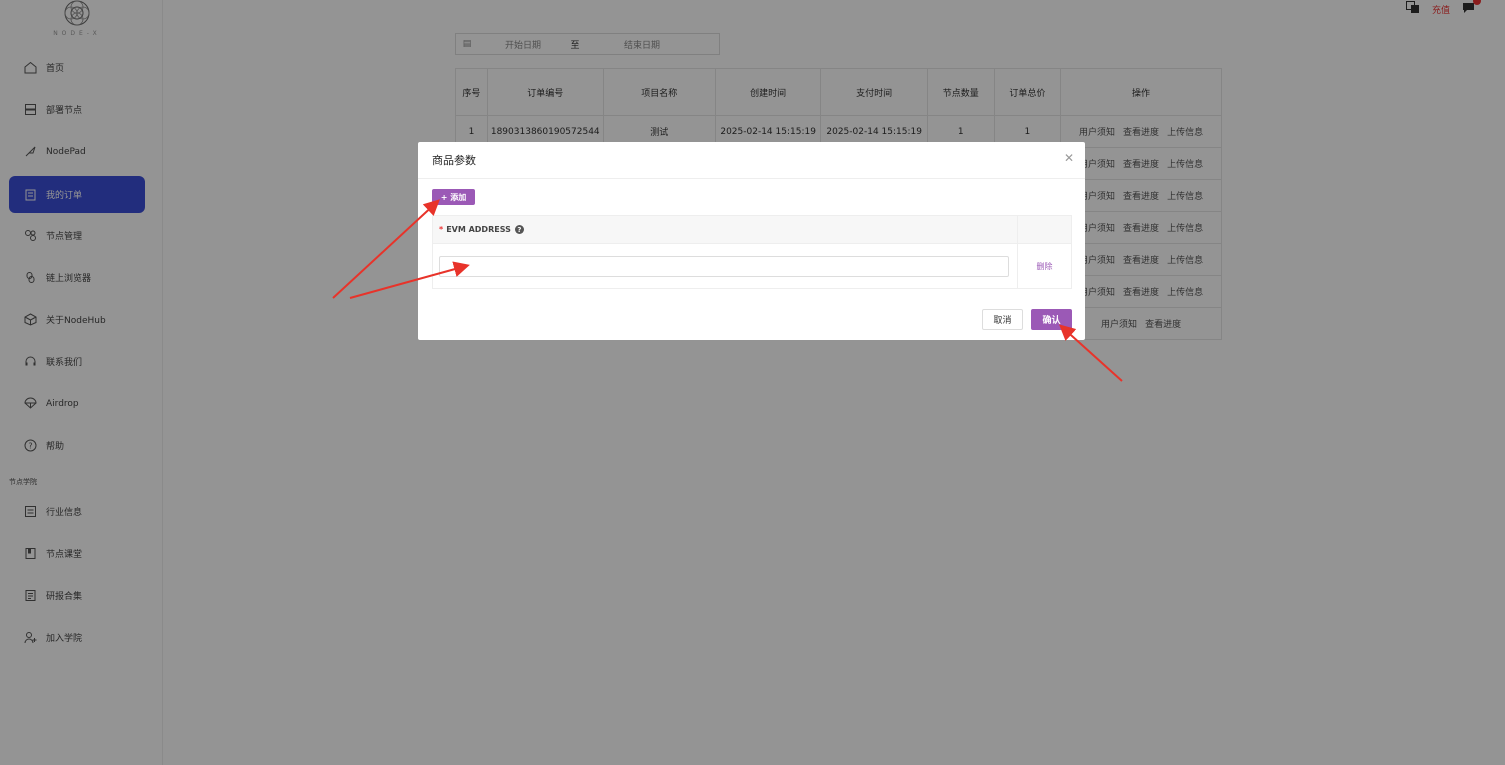 This screenshot has height=765, width=1505. What do you see at coordinates (727, 290) in the screenshot?
I see `annotation-arrows` at bounding box center [727, 290].